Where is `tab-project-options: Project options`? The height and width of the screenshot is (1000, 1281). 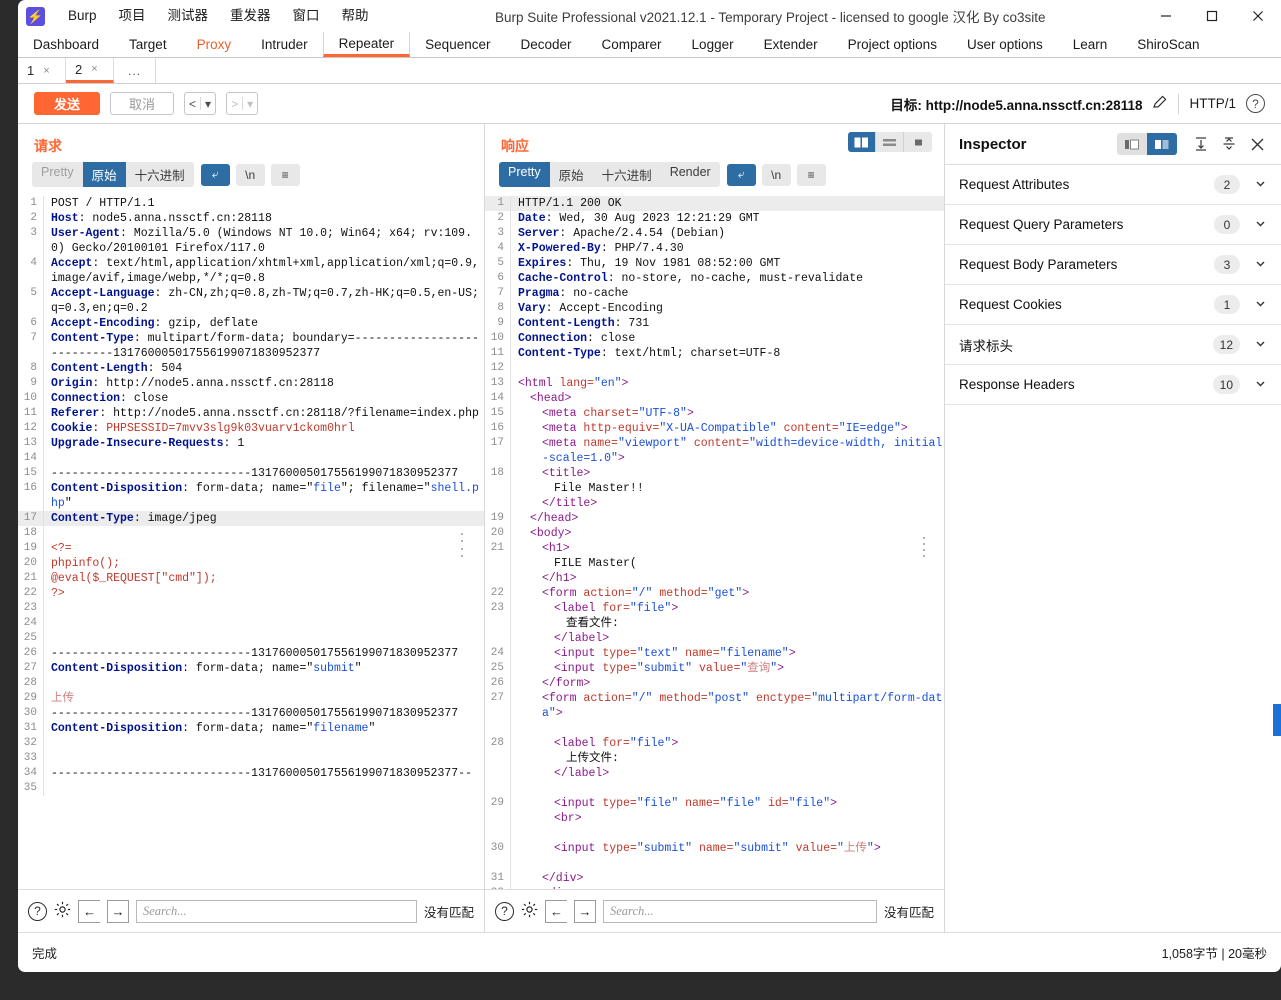
tab-project-options: Project options is located at coordinates (892, 44).